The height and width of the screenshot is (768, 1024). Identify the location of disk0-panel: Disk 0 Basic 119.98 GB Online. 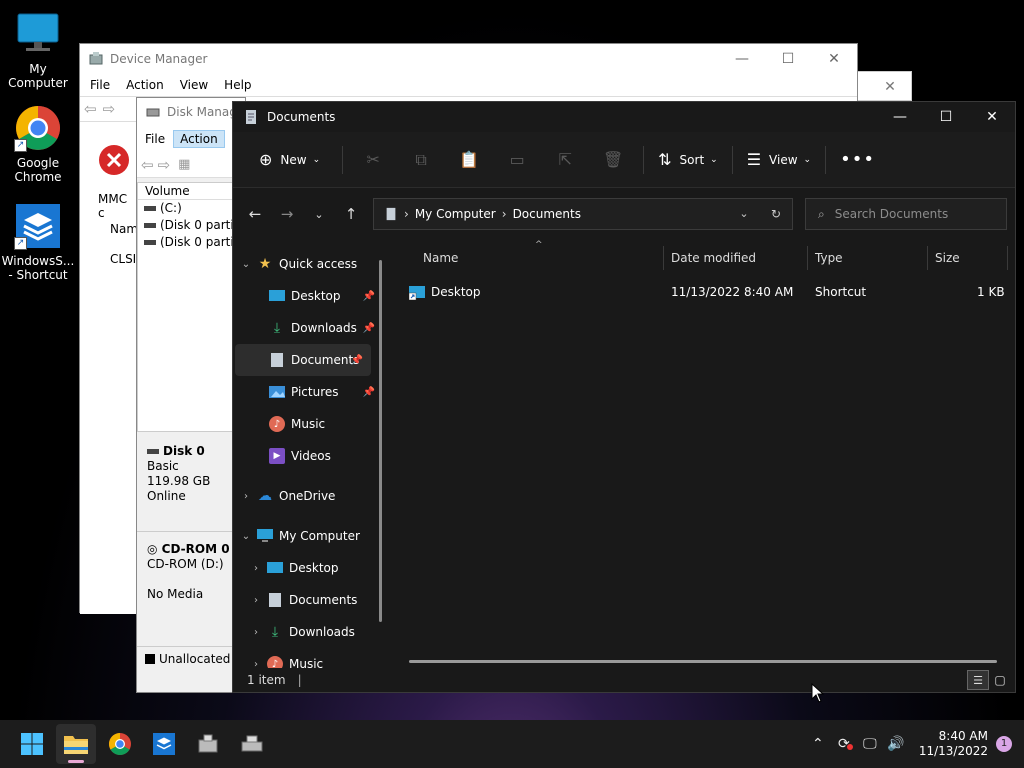
(192, 486).